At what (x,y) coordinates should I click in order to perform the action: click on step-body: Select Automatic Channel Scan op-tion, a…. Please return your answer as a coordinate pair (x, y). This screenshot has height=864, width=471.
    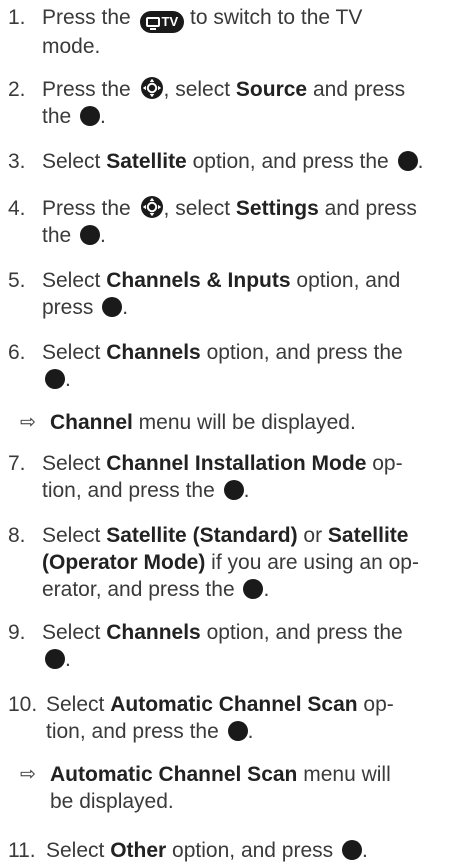
    Looking at the image, I should click on (257, 718).